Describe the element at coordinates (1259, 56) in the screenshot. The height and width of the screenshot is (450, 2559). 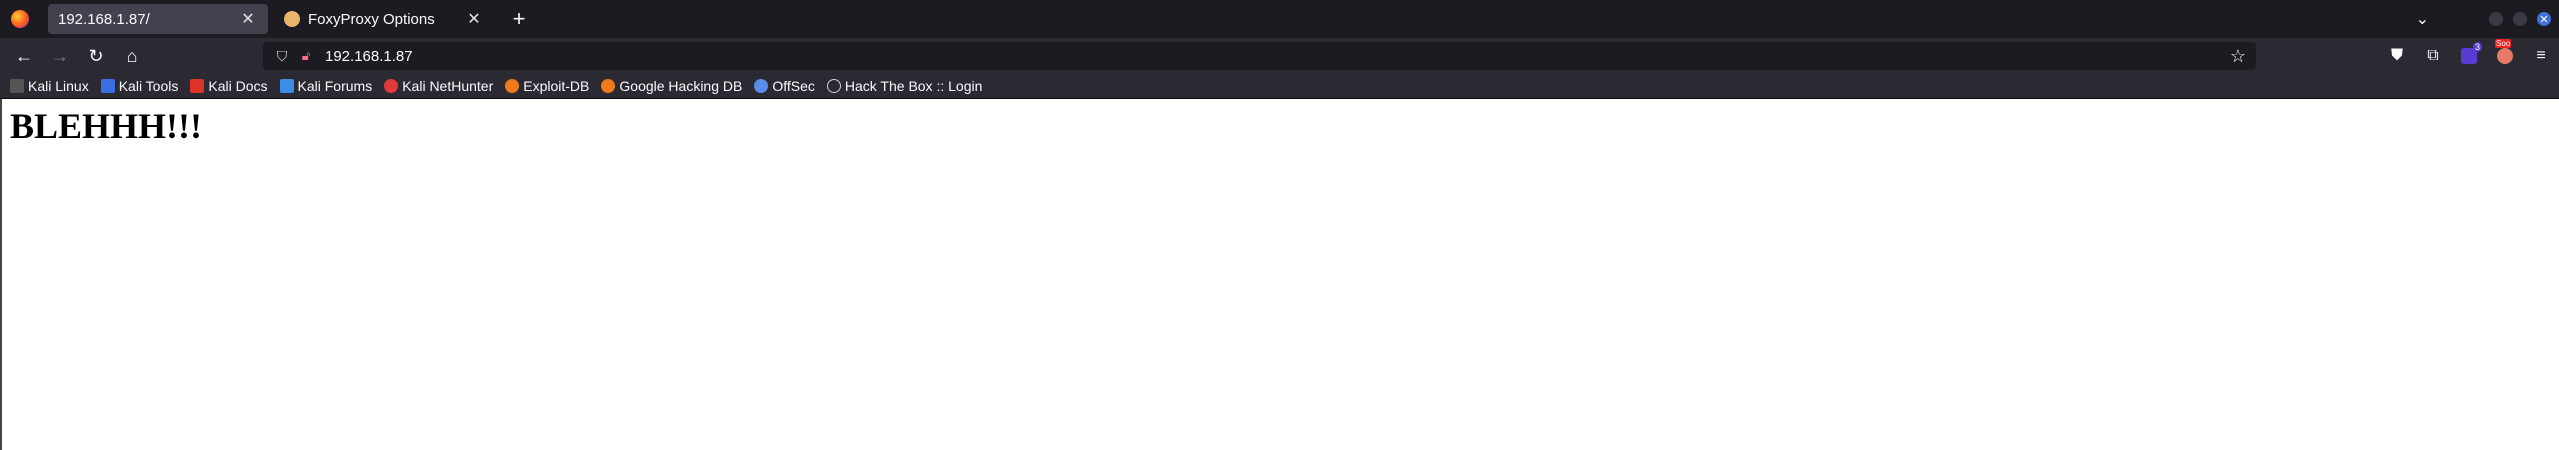
I see `url-bar: ⛉ 🔓︎ 192.168.1.87 ☆` at that location.